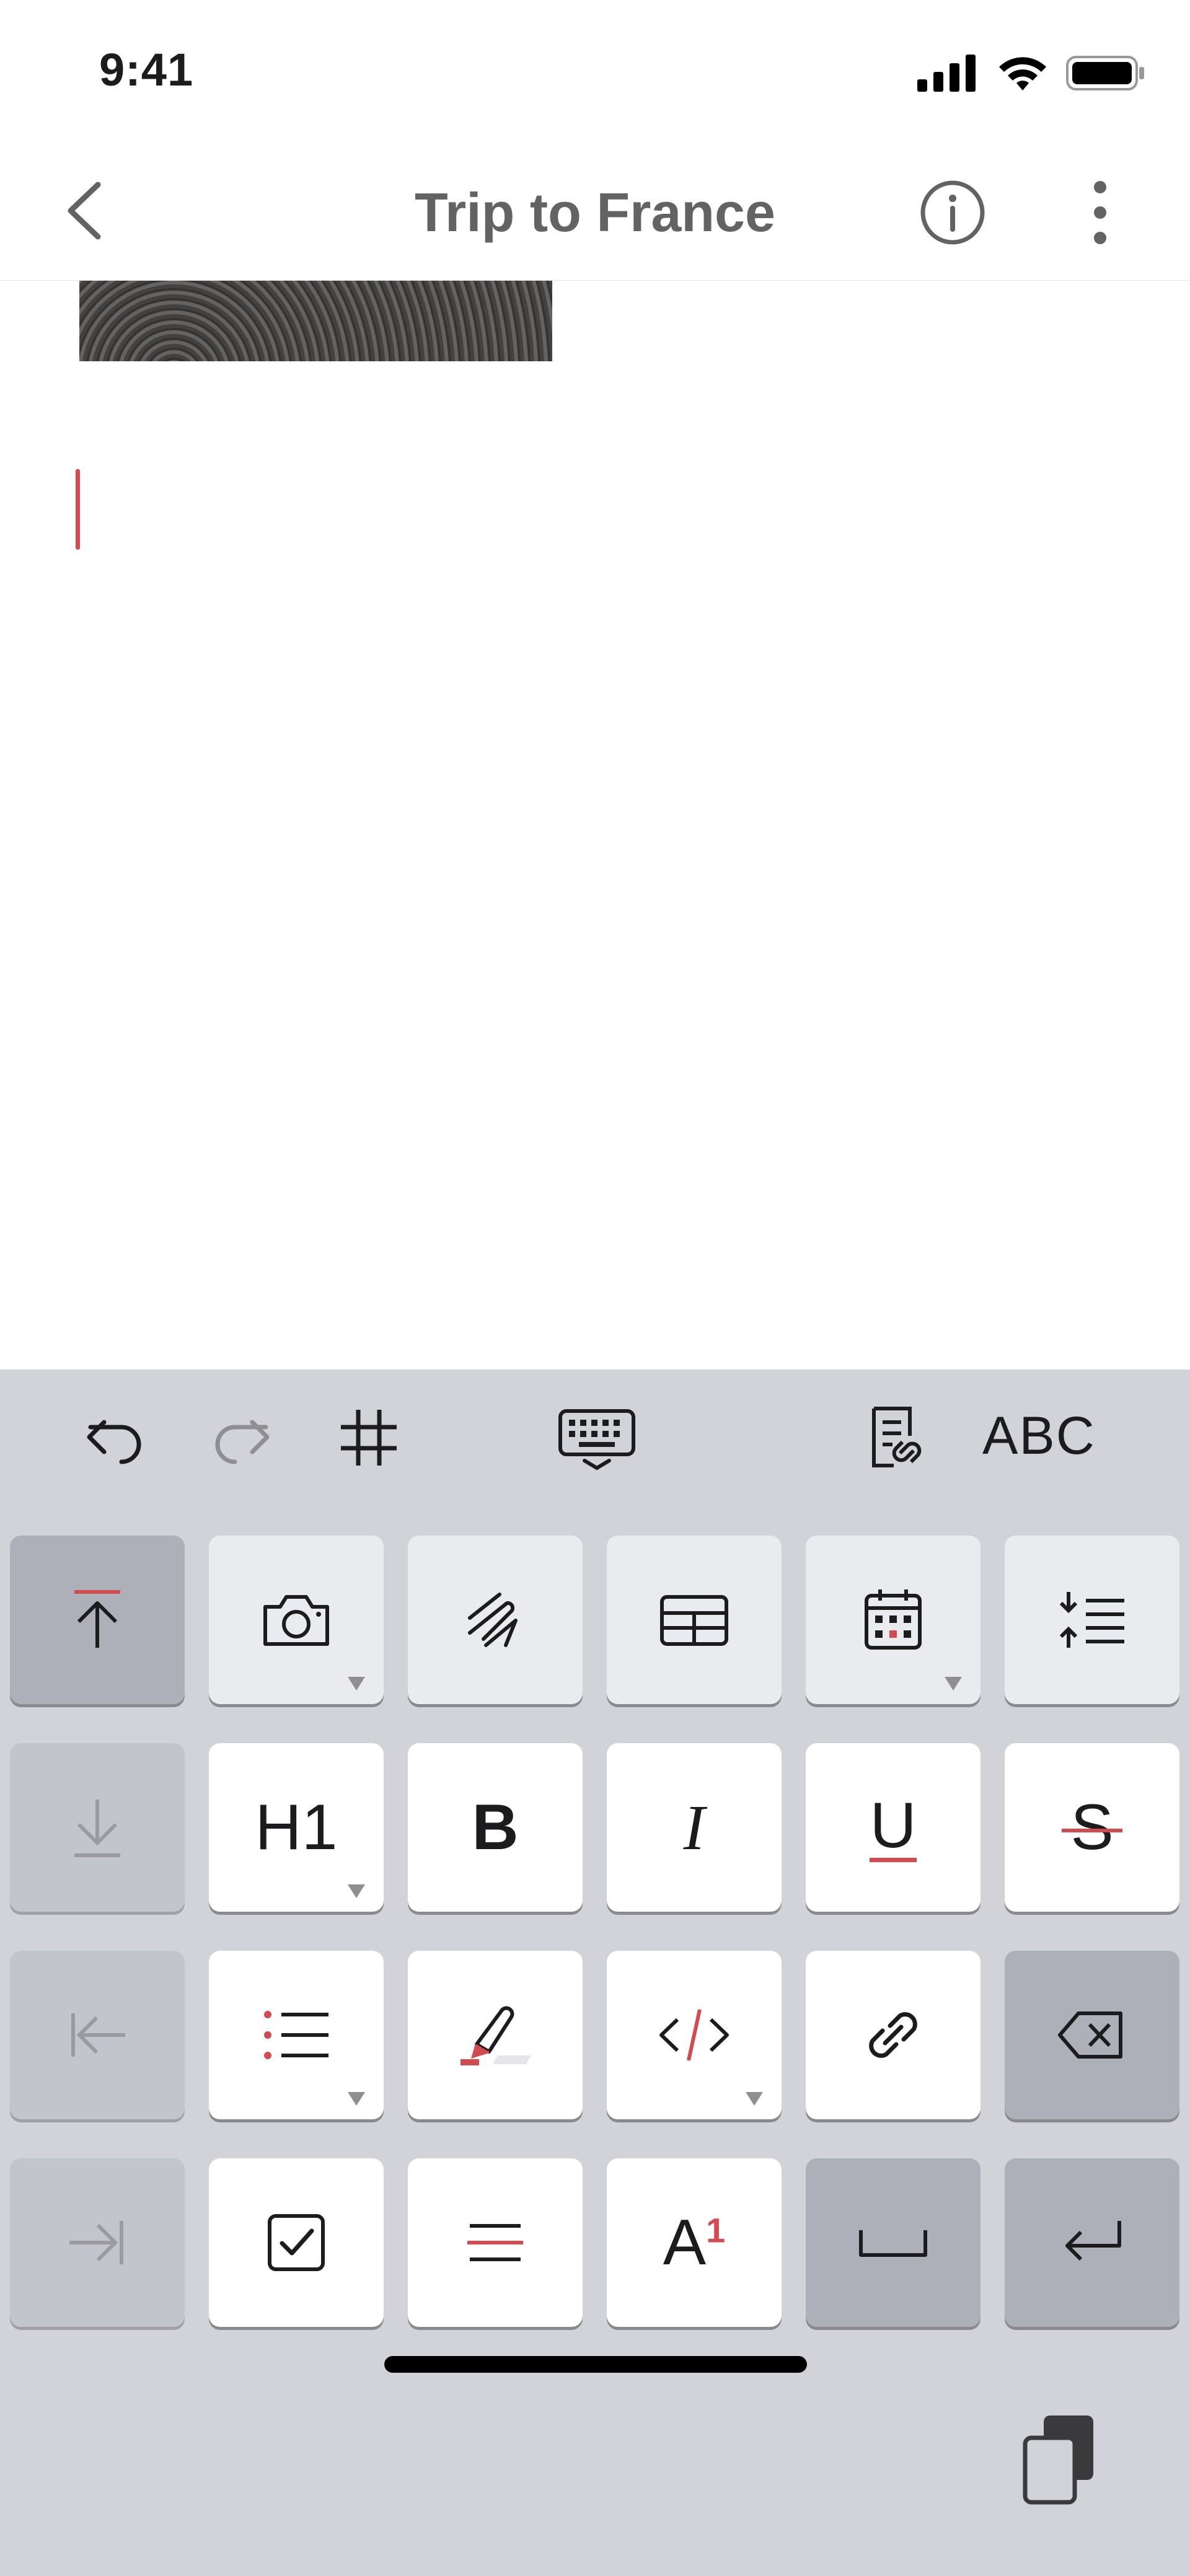 Image resolution: width=1190 pixels, height=2576 pixels. I want to click on indent-icon, so click(96, 2242).